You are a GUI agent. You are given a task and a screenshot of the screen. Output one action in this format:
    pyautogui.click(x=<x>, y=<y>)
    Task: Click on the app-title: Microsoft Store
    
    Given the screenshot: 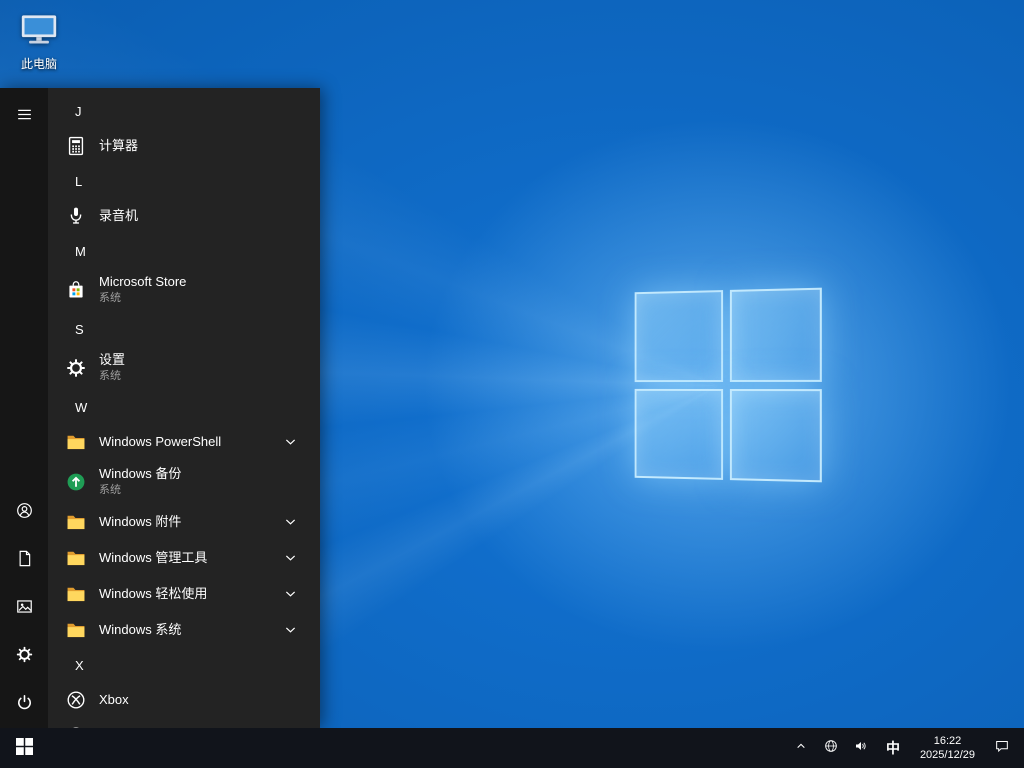 What is the action you would take?
    pyautogui.click(x=143, y=282)
    